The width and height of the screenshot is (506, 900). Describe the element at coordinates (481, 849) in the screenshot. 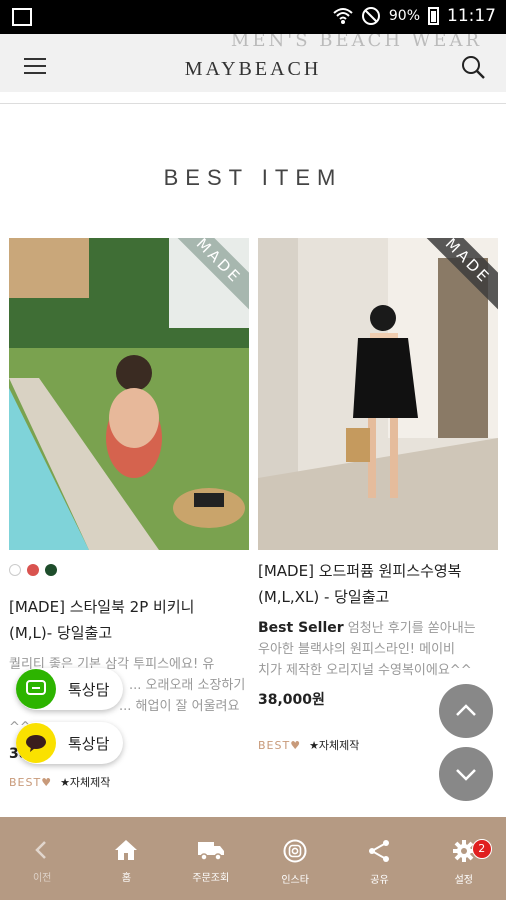

I see `notification-badge: 2` at that location.